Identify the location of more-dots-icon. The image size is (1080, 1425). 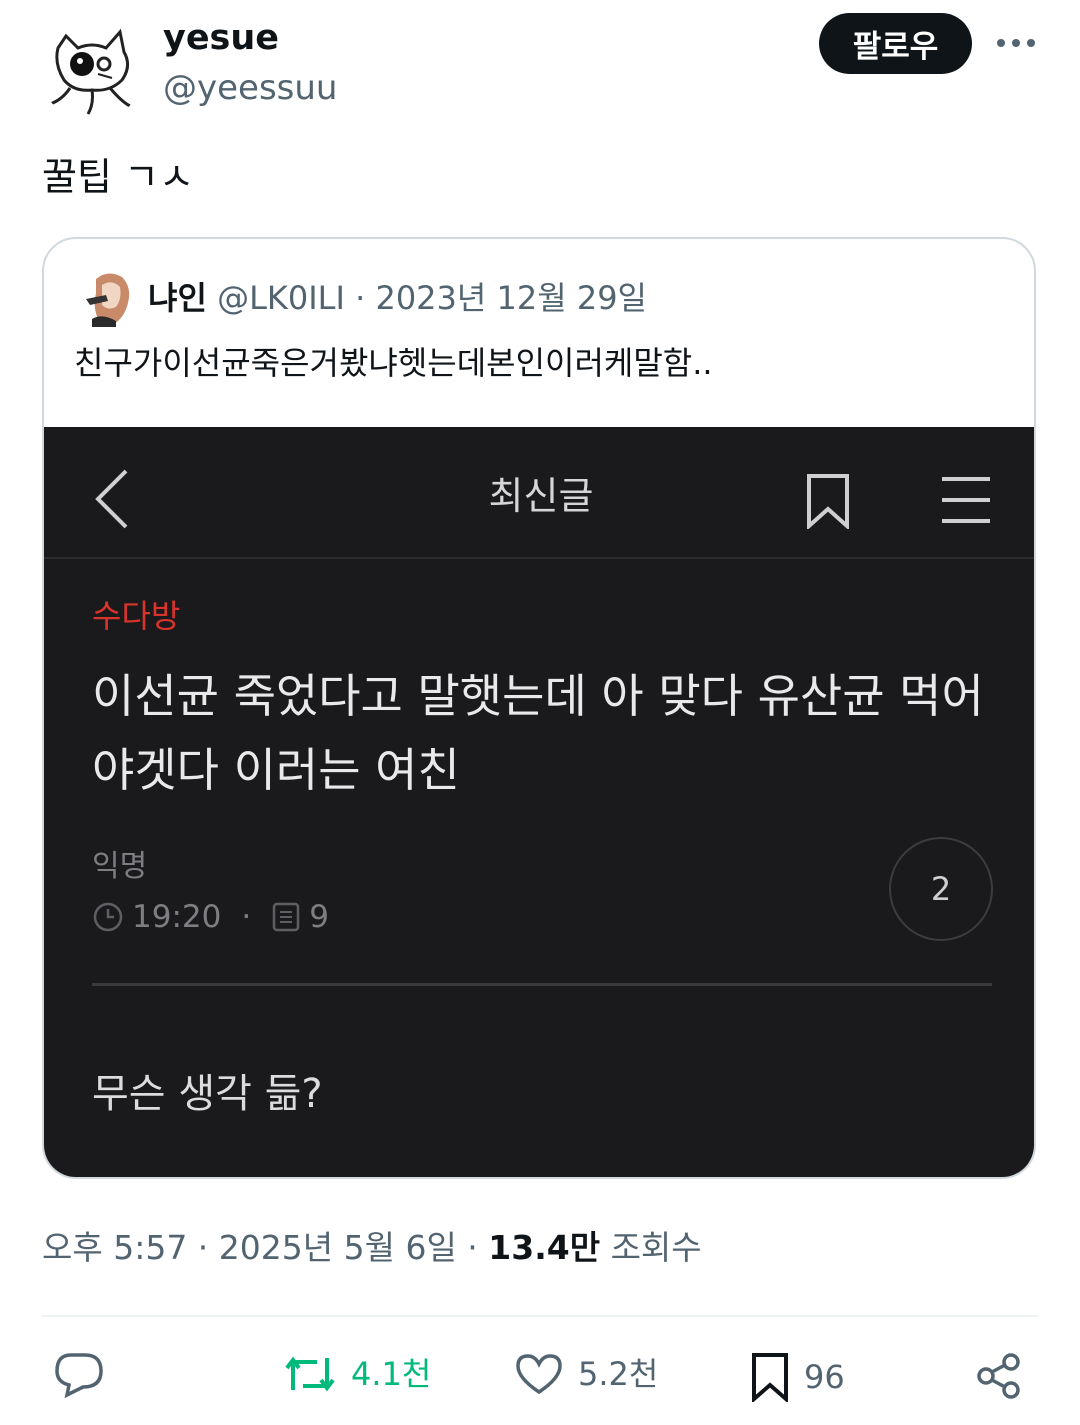
(1016, 43).